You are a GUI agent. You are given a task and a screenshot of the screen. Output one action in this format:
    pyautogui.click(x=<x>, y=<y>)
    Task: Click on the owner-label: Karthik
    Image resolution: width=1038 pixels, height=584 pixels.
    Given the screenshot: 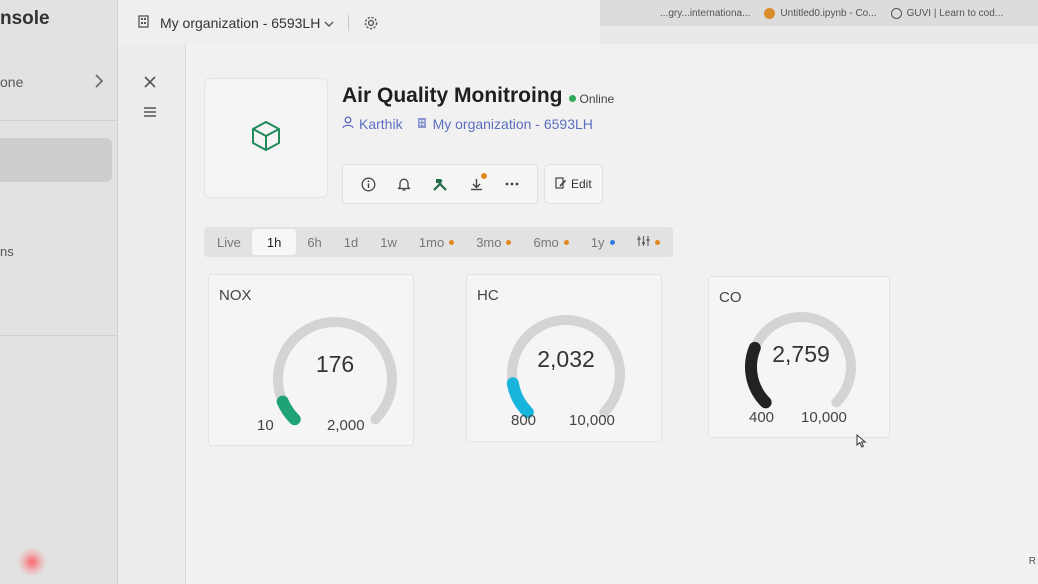 What is the action you would take?
    pyautogui.click(x=381, y=124)
    